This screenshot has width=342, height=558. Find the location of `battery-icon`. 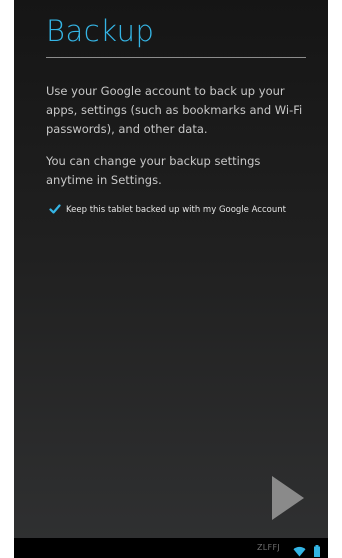

battery-icon is located at coordinates (317, 549).